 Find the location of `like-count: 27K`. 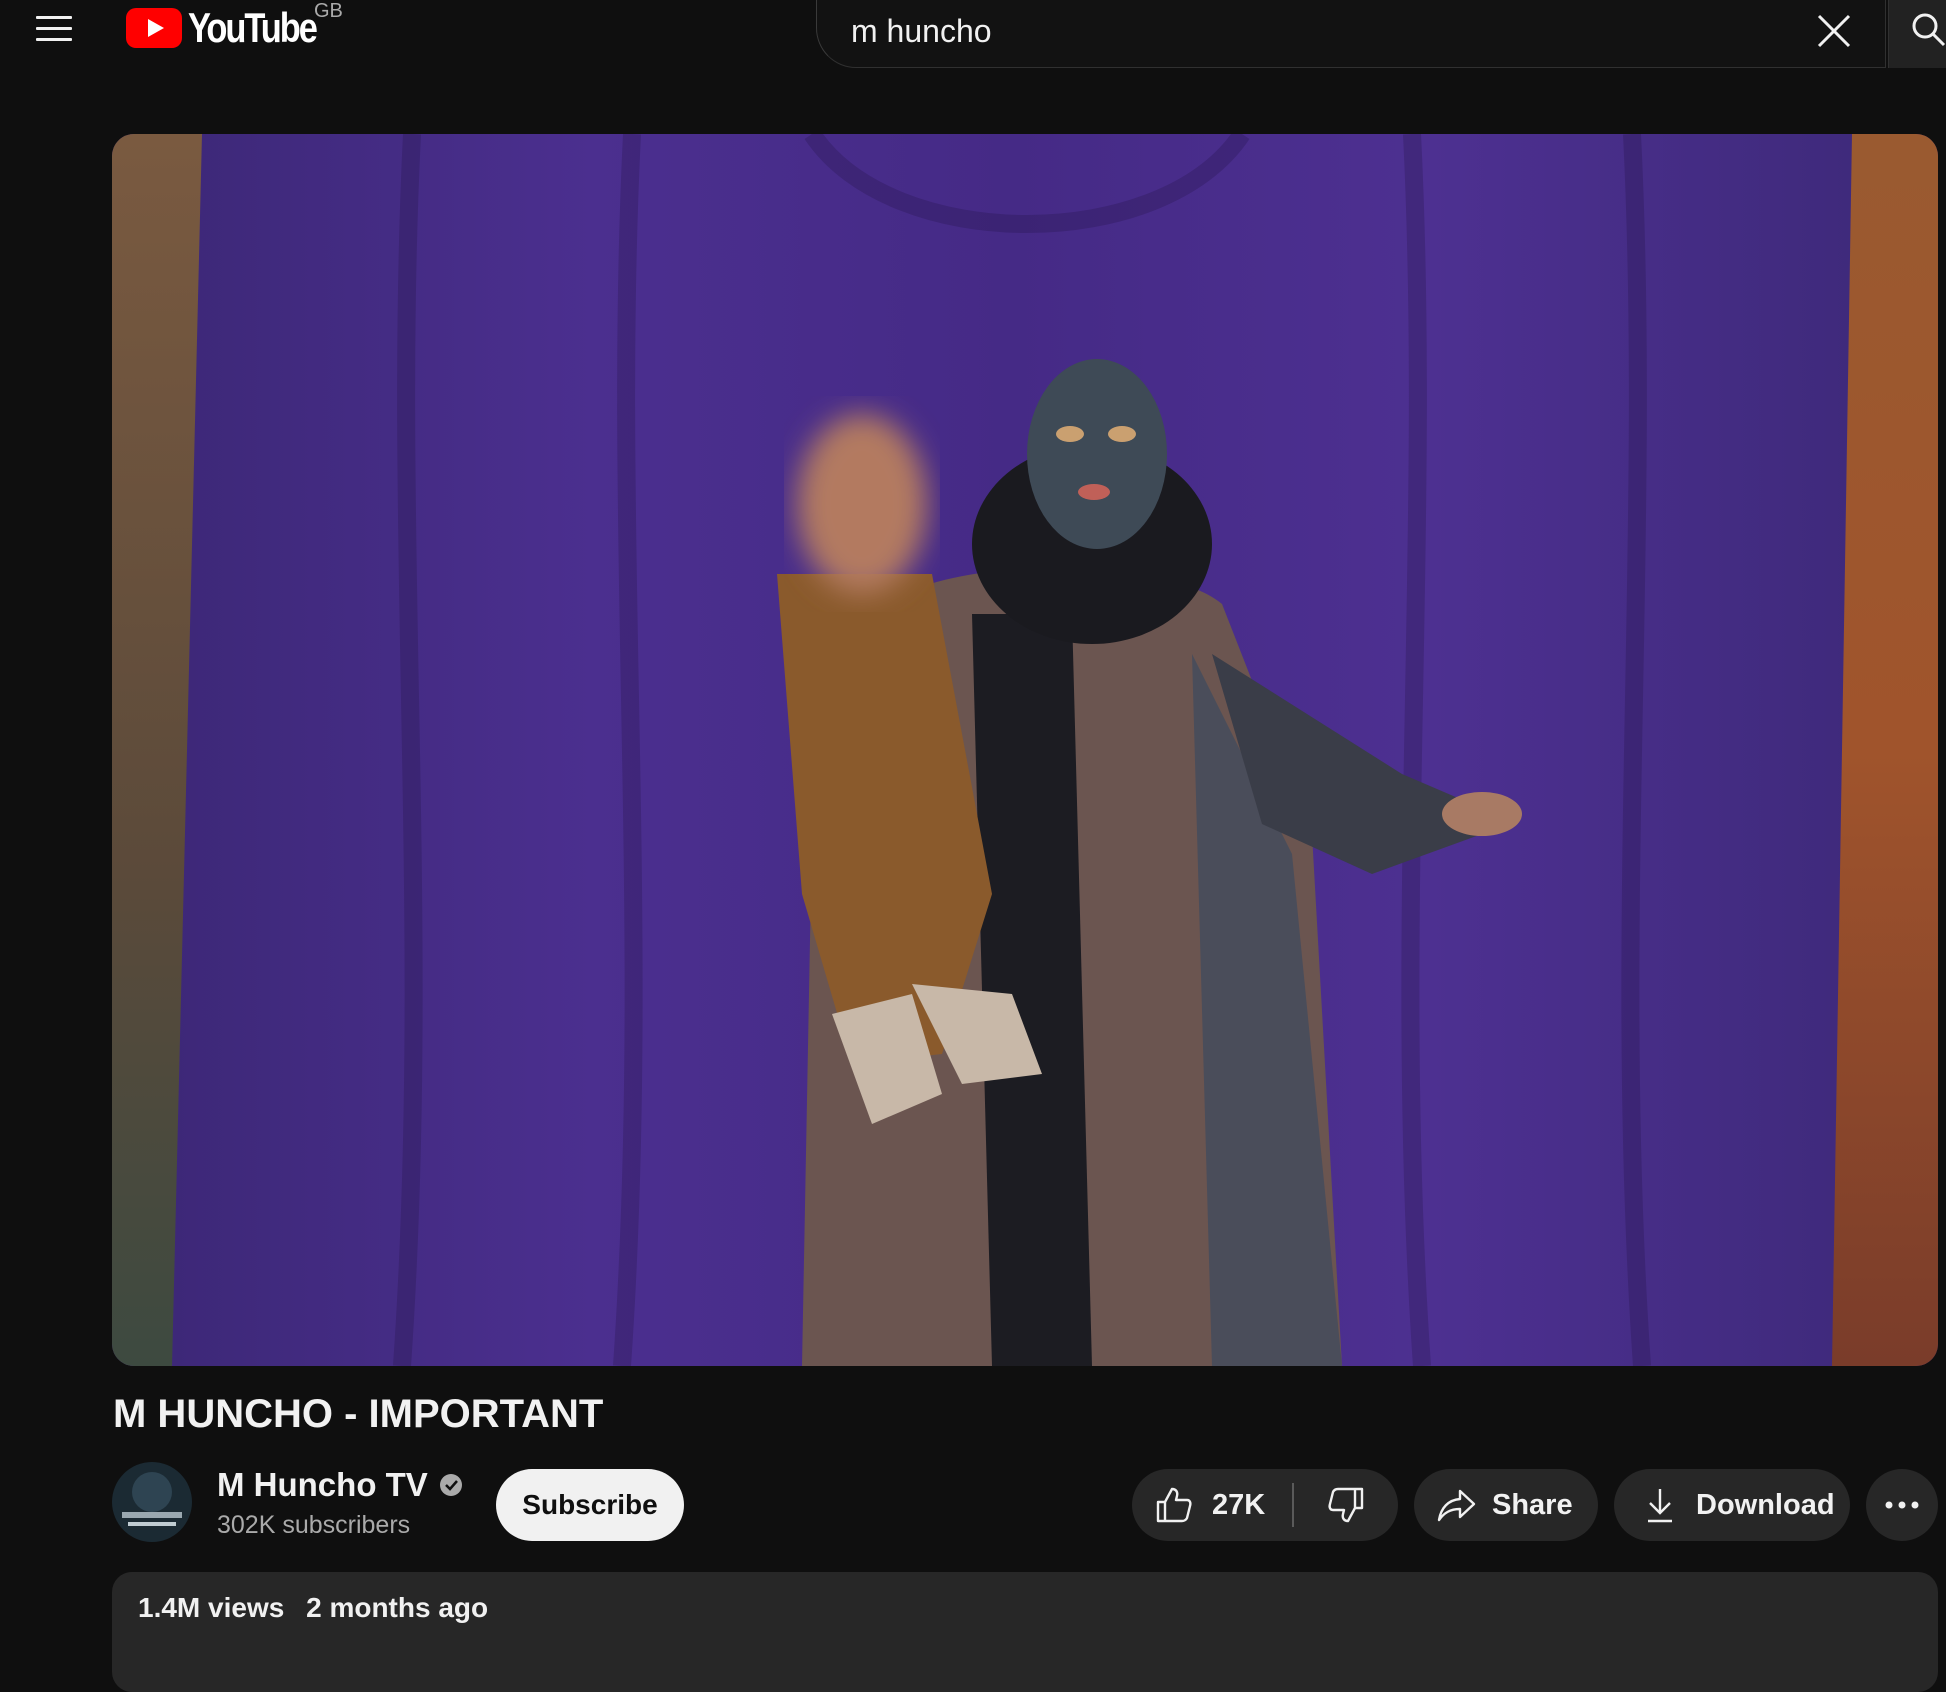

like-count: 27K is located at coordinates (1239, 1504).